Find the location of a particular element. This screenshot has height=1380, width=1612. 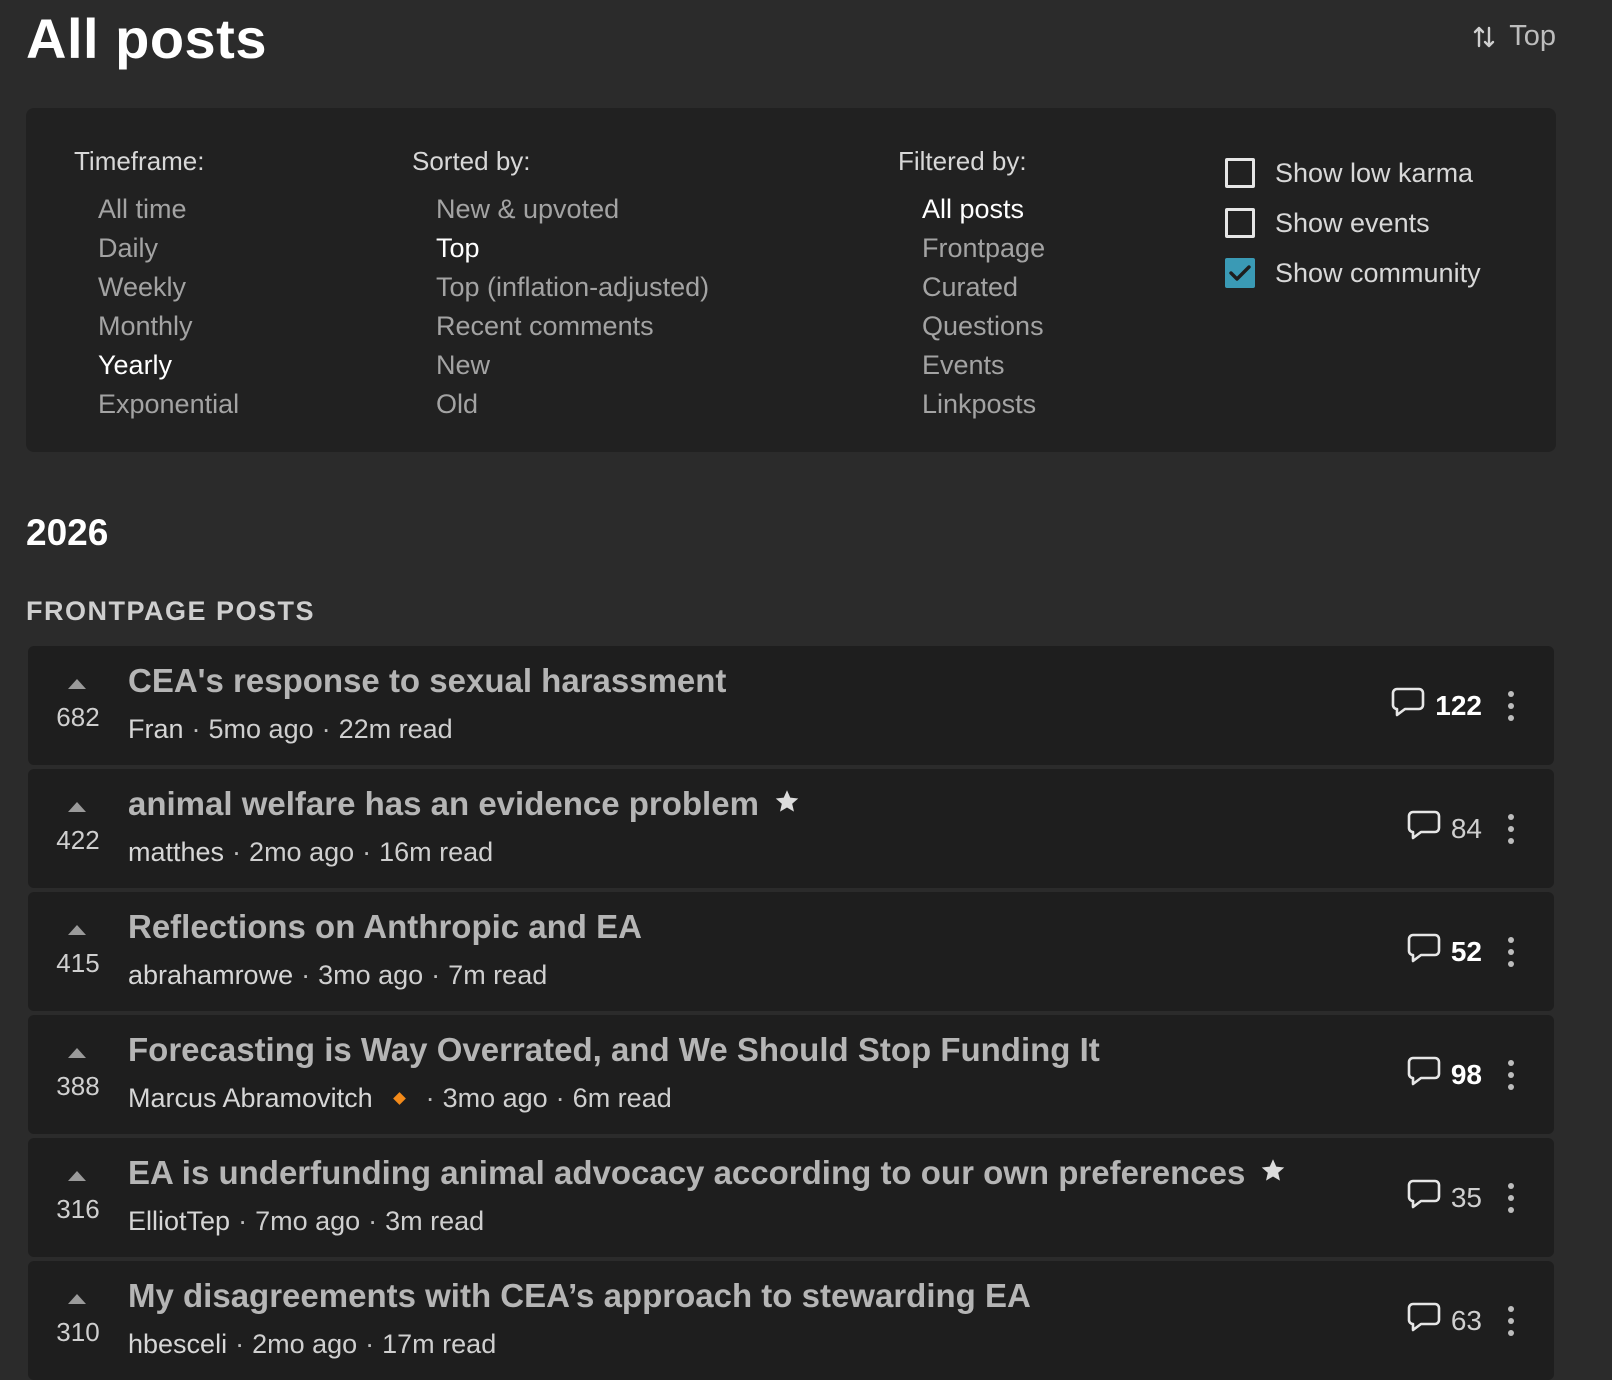

timeframe-option: Yearly is located at coordinates (156, 365).